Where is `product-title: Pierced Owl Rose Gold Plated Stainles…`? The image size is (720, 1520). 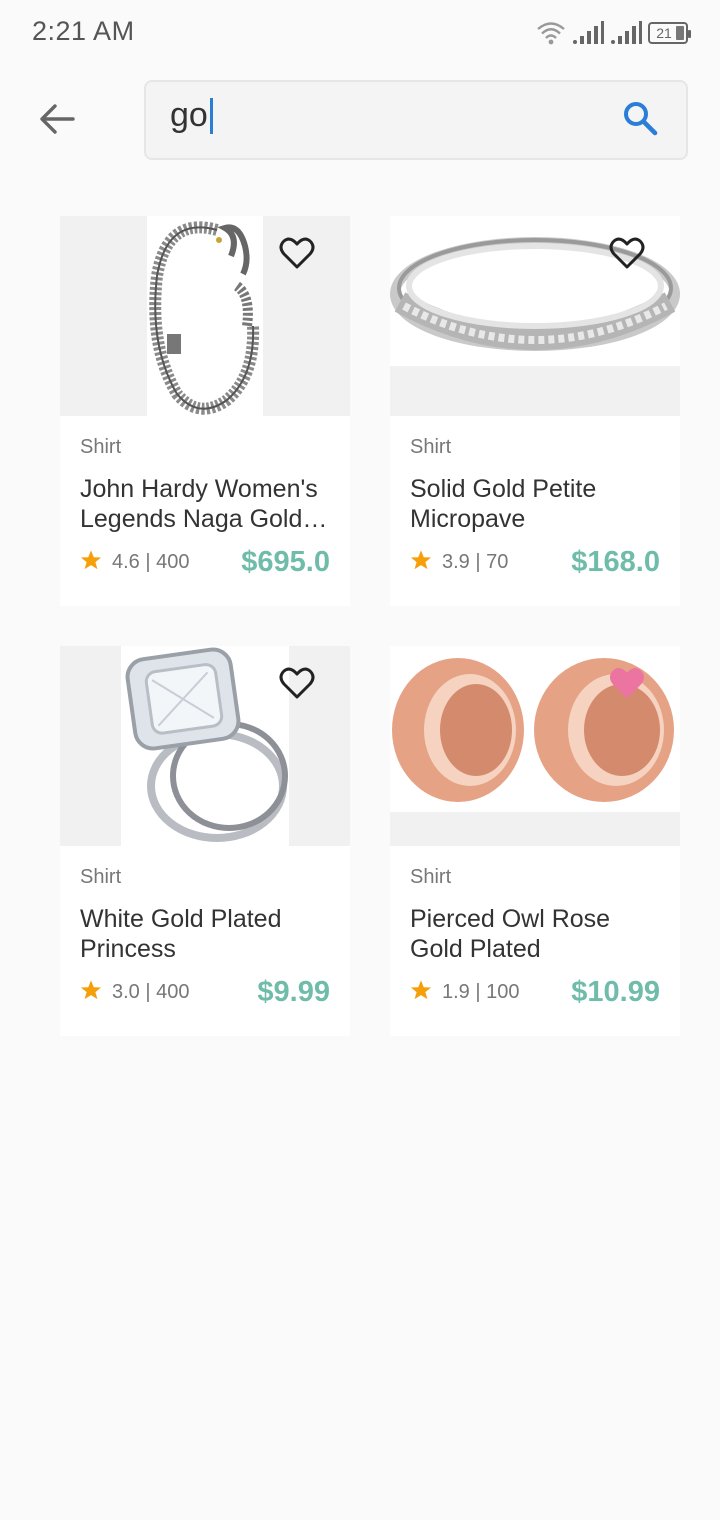 product-title: Pierced Owl Rose Gold Plated Stainles… is located at coordinates (510, 934).